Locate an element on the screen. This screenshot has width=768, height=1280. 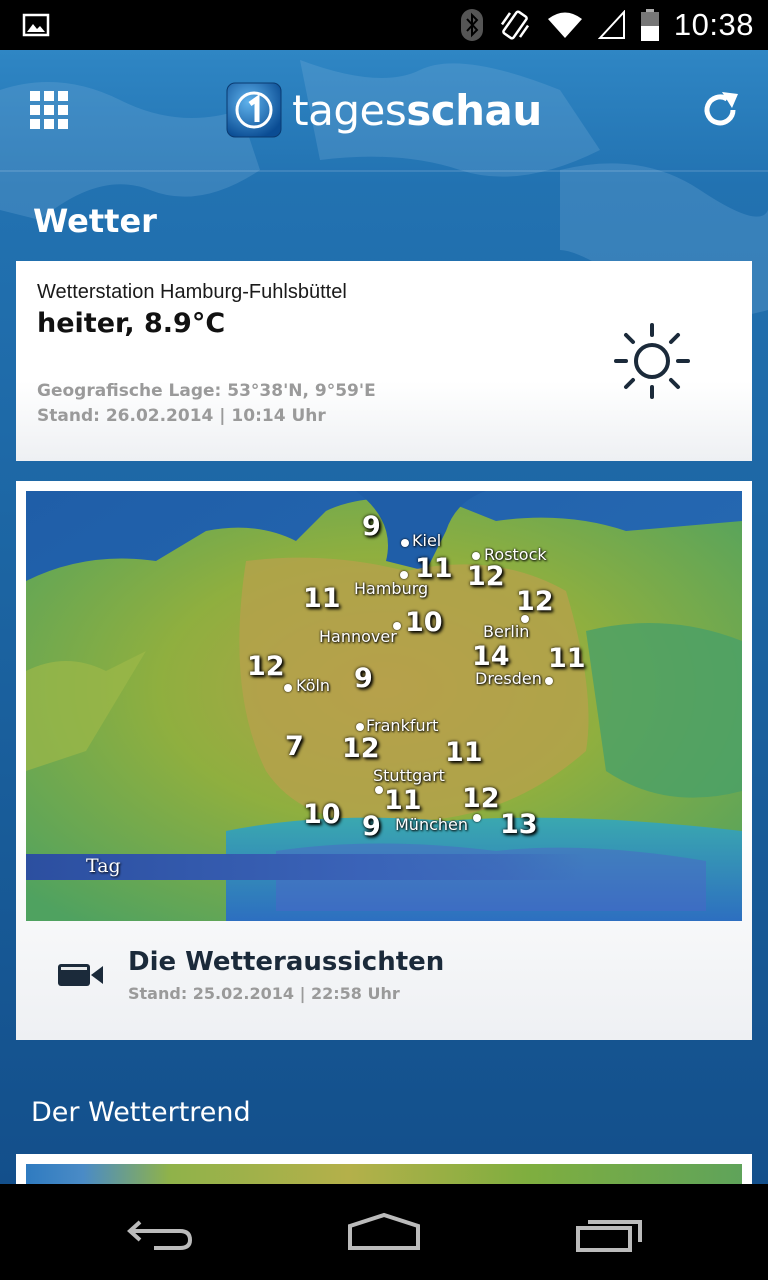
status-bar: 10:38 is located at coordinates (384, 25).